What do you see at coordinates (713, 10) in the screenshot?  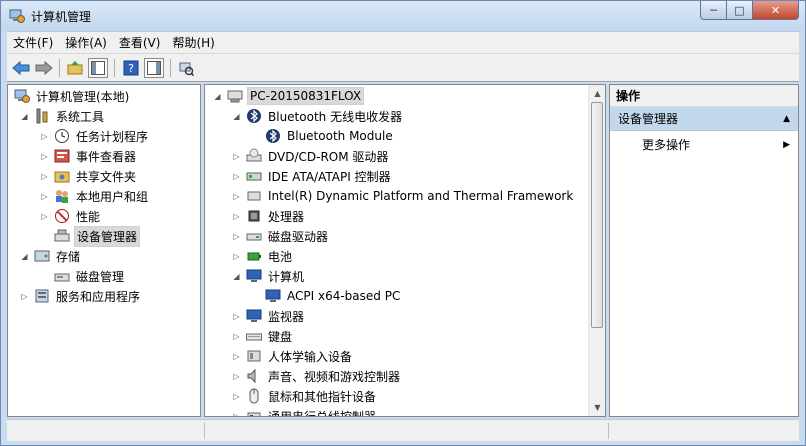 I see `minimize-button: ─` at bounding box center [713, 10].